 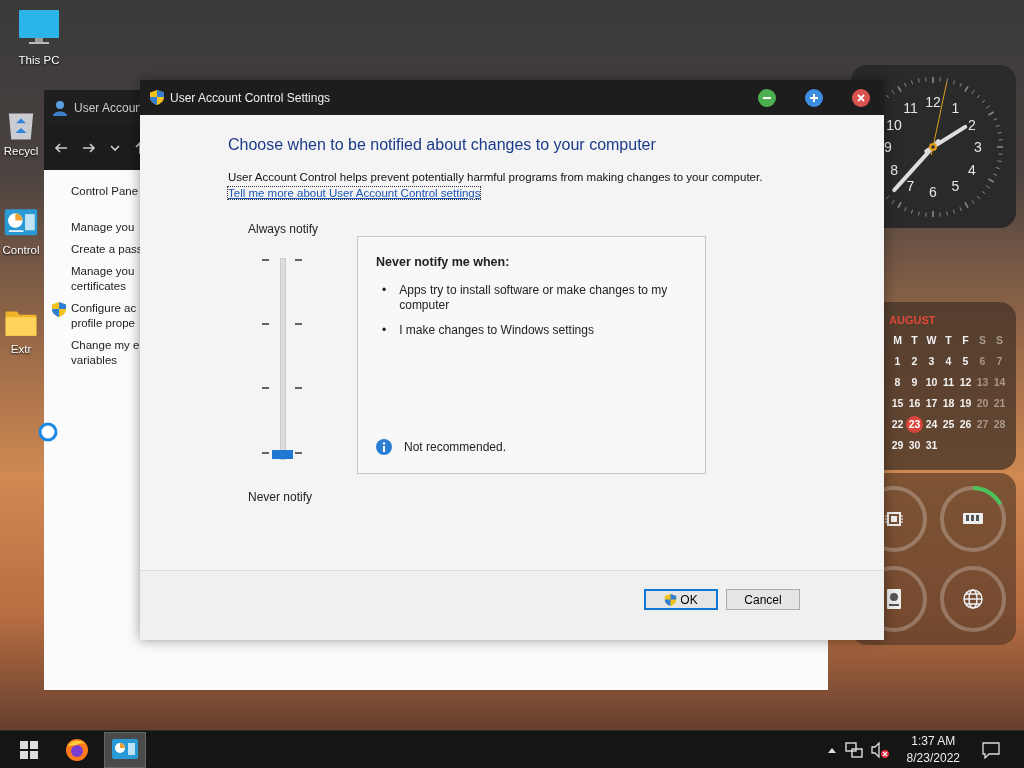 What do you see at coordinates (534, 298) in the screenshot?
I see `bullet-item: Apps try to install software or make changes to my computer` at bounding box center [534, 298].